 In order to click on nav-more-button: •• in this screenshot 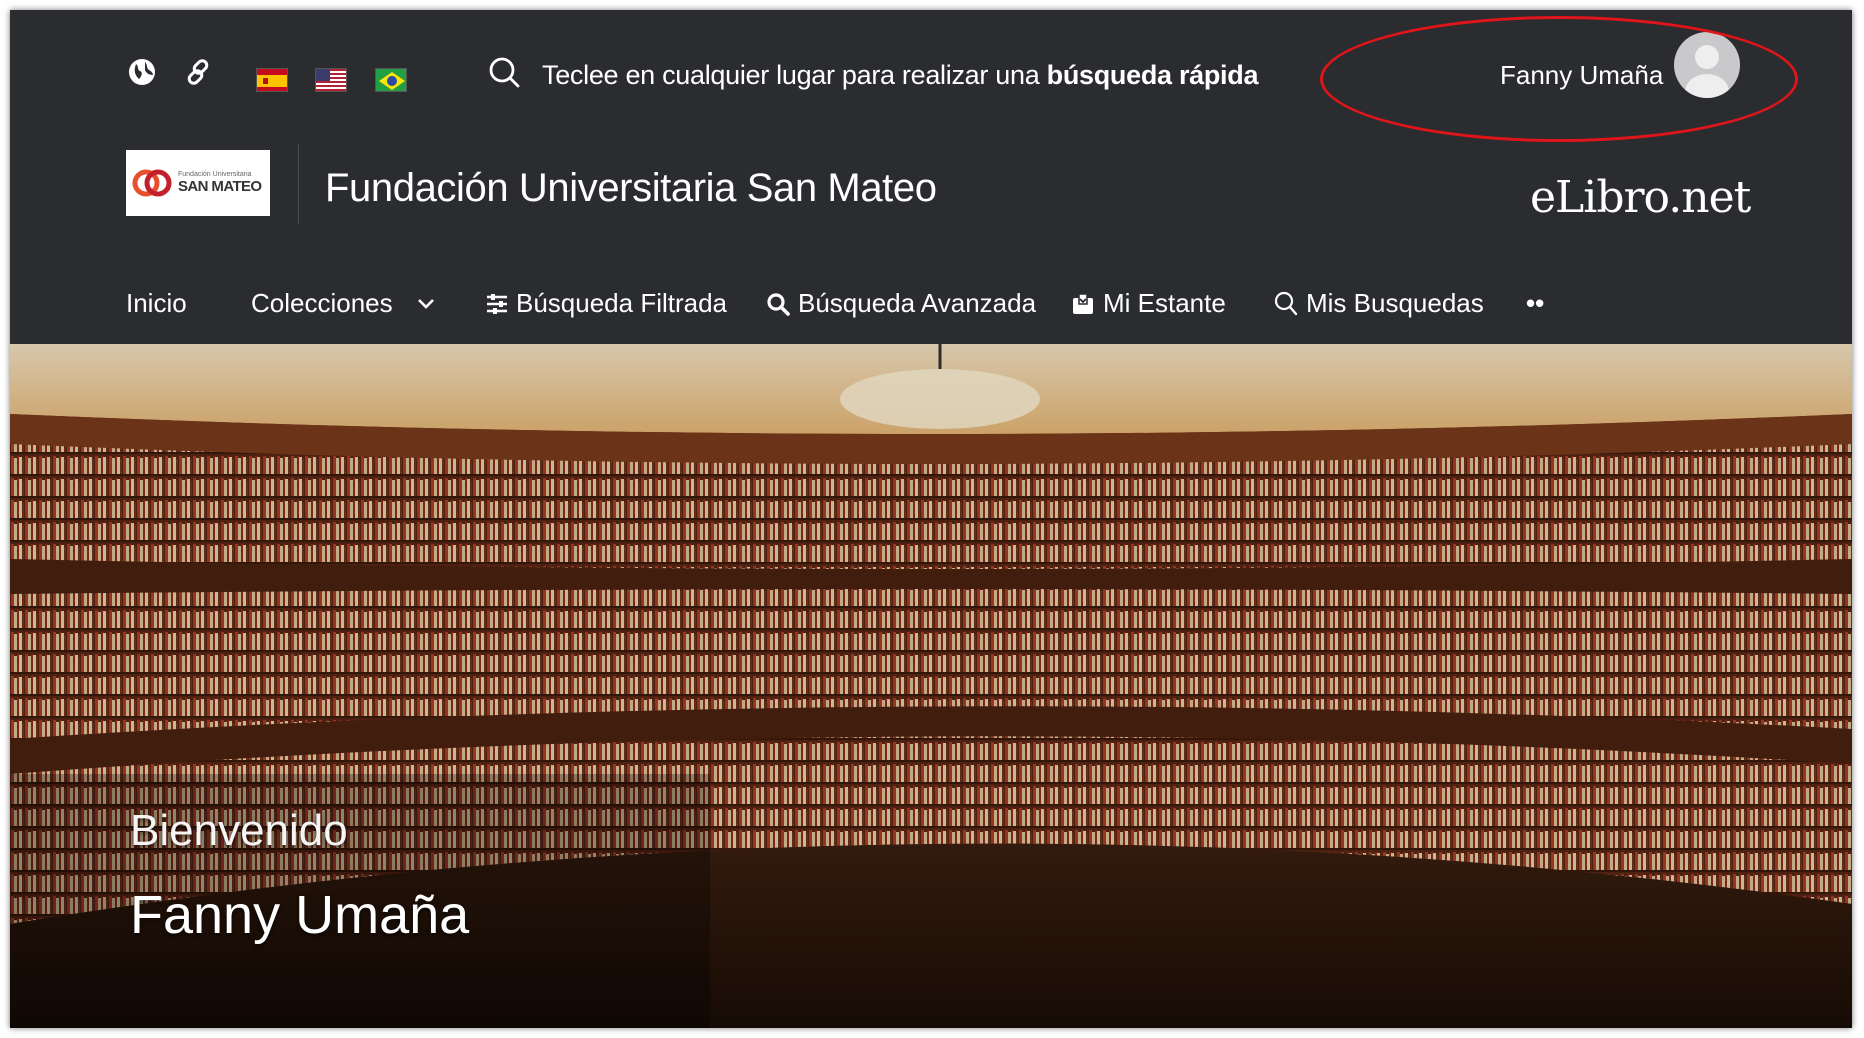, I will do `click(1535, 303)`.